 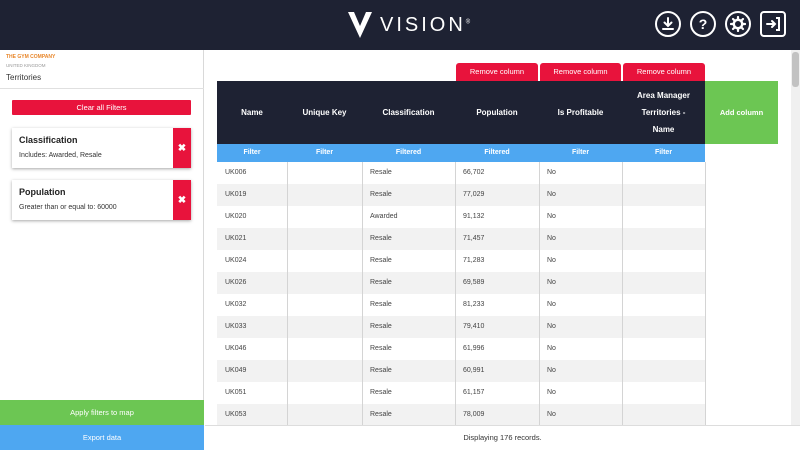 I want to click on app-header: VISION® ?, so click(x=400, y=25).